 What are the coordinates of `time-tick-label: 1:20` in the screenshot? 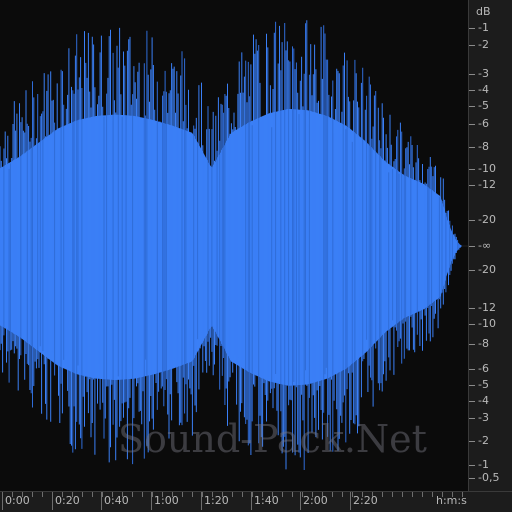 It's located at (216, 500).